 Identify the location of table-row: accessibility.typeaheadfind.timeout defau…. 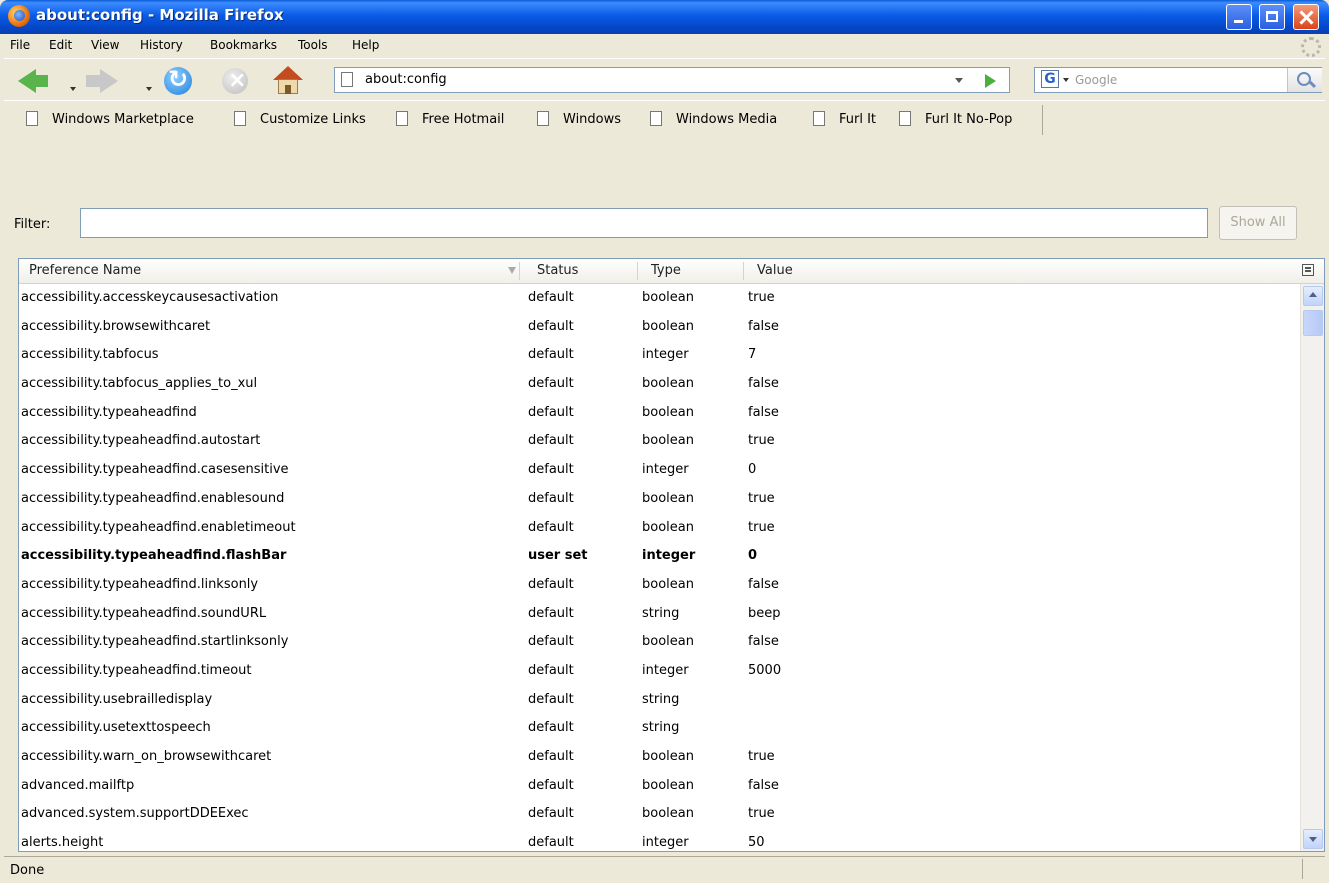
(658, 671).